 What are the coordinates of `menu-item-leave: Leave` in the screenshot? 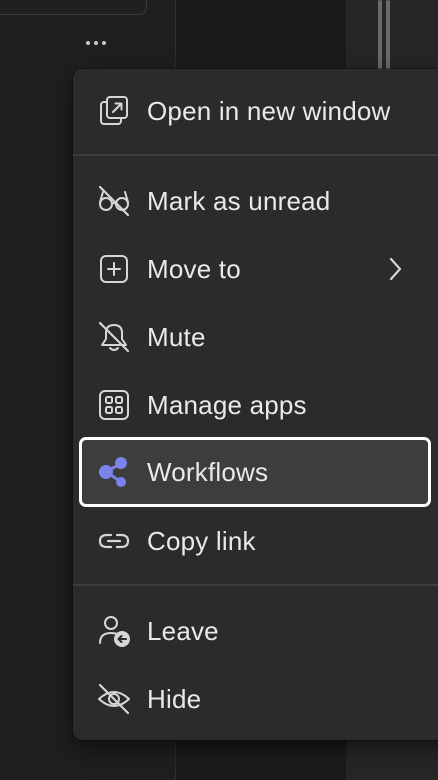 It's located at (255, 631).